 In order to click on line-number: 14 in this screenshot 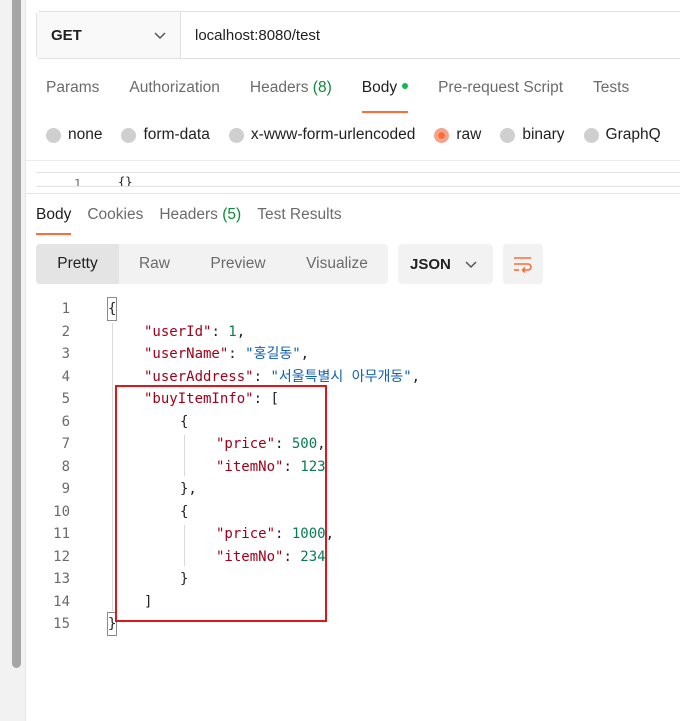, I will do `click(61, 601)`.